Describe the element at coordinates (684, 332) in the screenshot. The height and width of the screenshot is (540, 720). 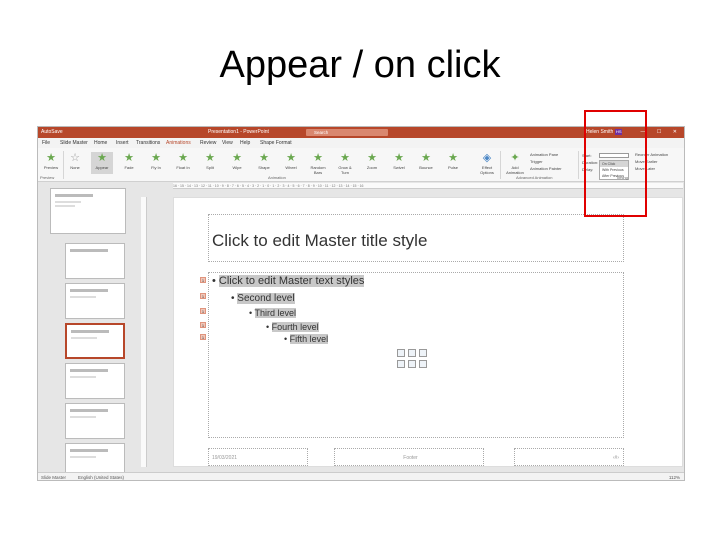
I see `vertical-scrollbar` at that location.